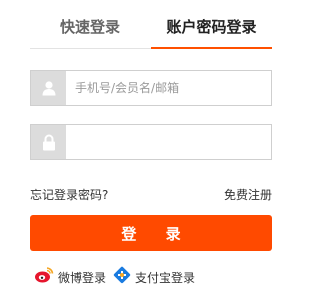  Describe the element at coordinates (122, 277) in the screenshot. I see `alipay-icon` at that location.